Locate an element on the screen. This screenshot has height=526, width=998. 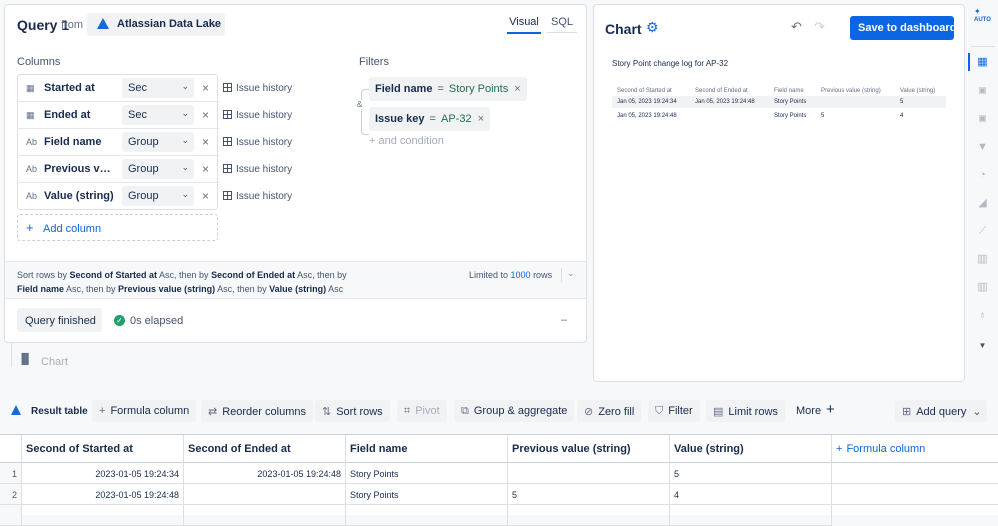
formula-column-header: + Formula column is located at coordinates (915, 449).